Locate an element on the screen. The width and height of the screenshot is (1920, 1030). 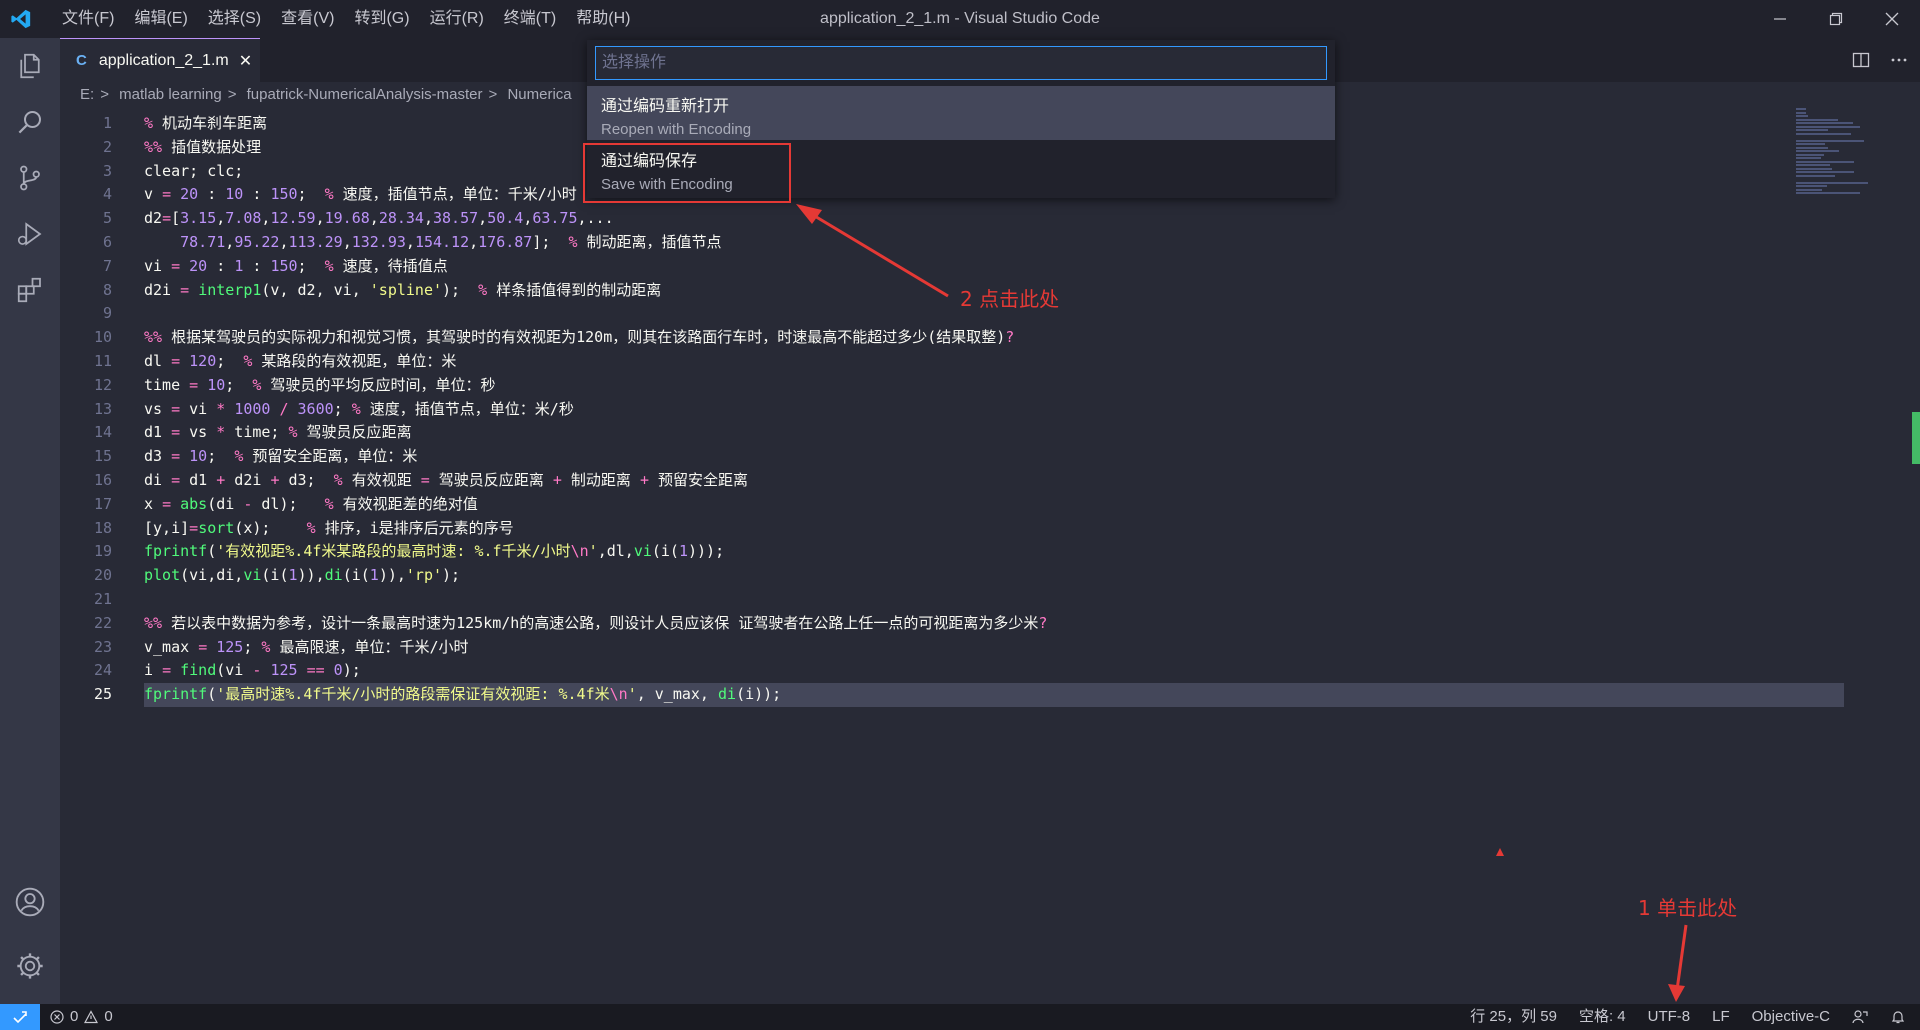
language-mode: Objective-C is located at coordinates (1791, 1017).